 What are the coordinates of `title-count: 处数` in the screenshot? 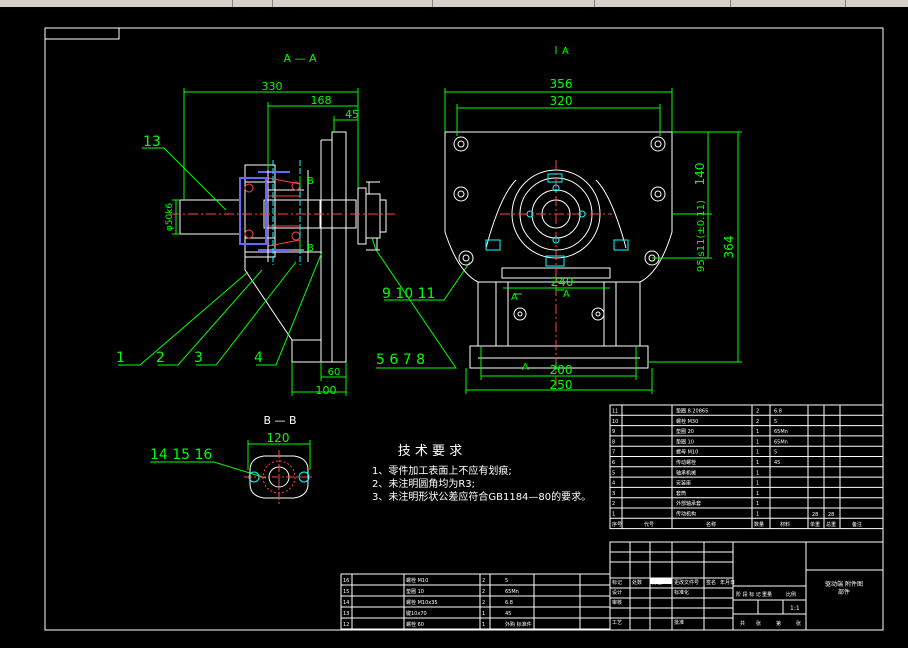 It's located at (637, 582).